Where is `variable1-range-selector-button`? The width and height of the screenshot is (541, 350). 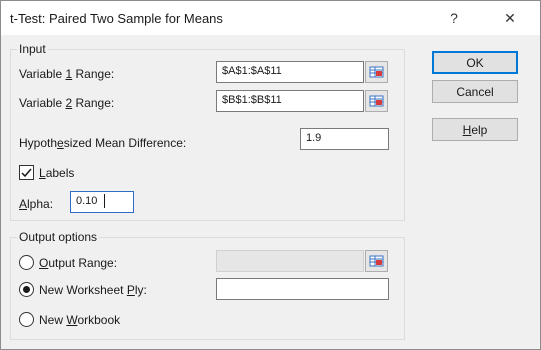 variable1-range-selector-button is located at coordinates (376, 72).